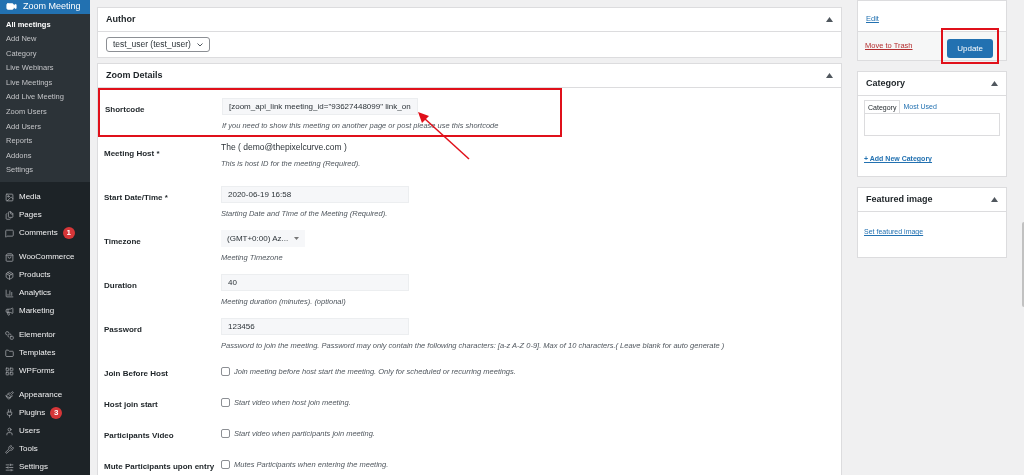 Image resolution: width=1024 pixels, height=475 pixels. I want to click on field-label: Password, so click(123, 329).